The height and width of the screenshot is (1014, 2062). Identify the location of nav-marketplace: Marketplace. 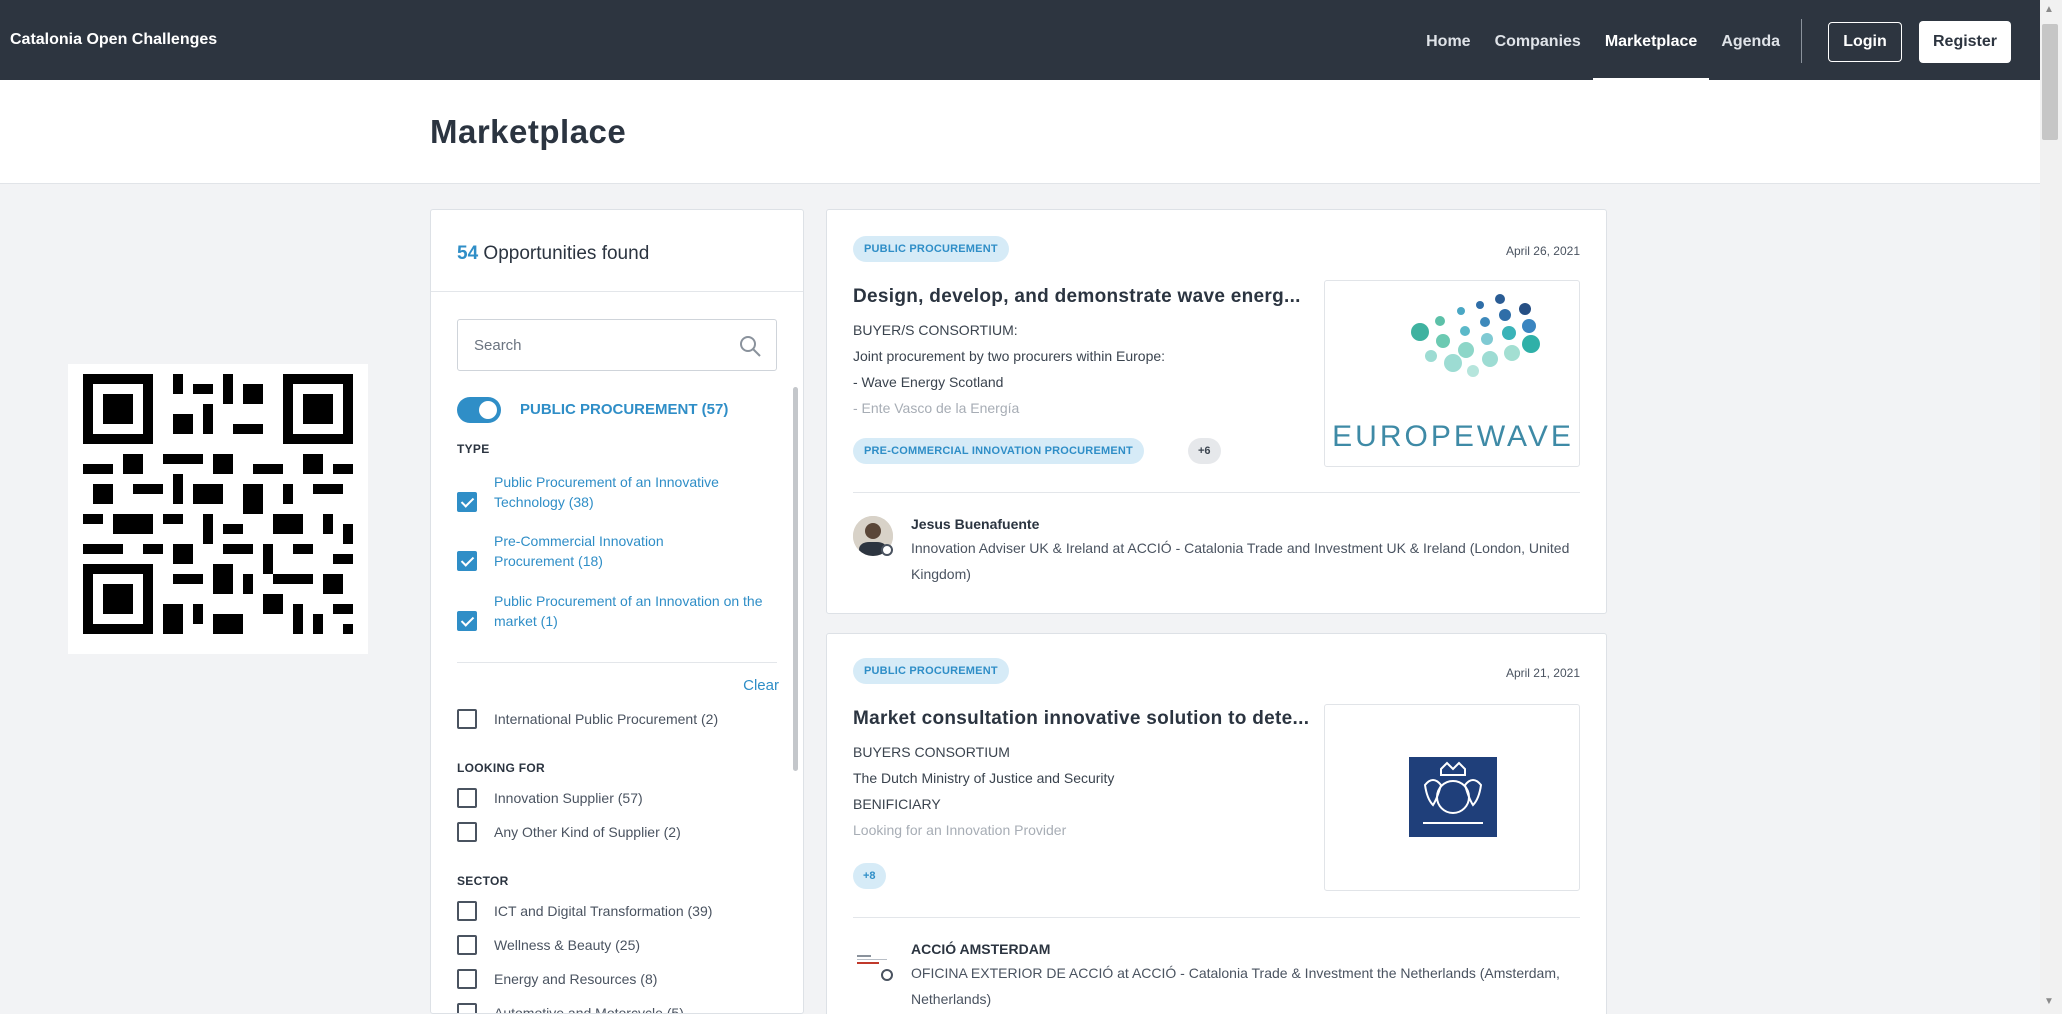
(1651, 40).